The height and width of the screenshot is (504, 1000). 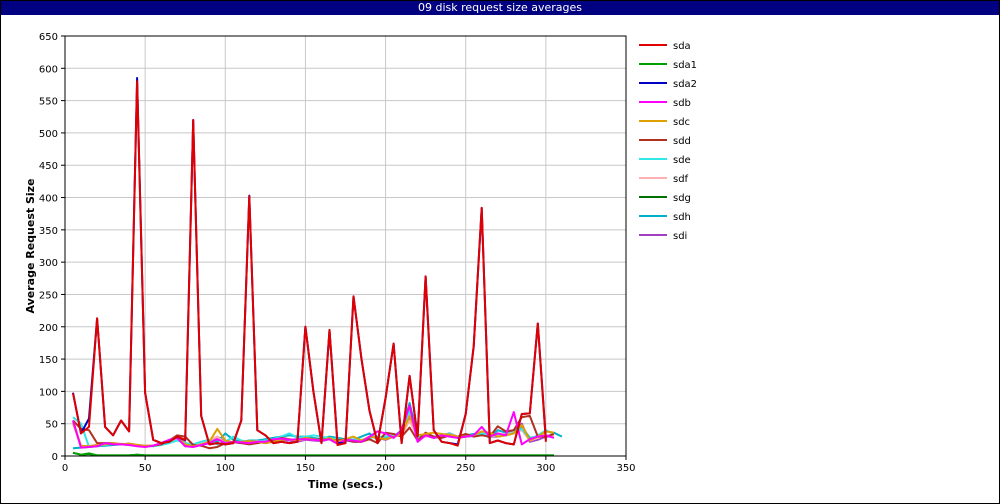 What do you see at coordinates (682, 46) in the screenshot?
I see `legend-label-sda: sda` at bounding box center [682, 46].